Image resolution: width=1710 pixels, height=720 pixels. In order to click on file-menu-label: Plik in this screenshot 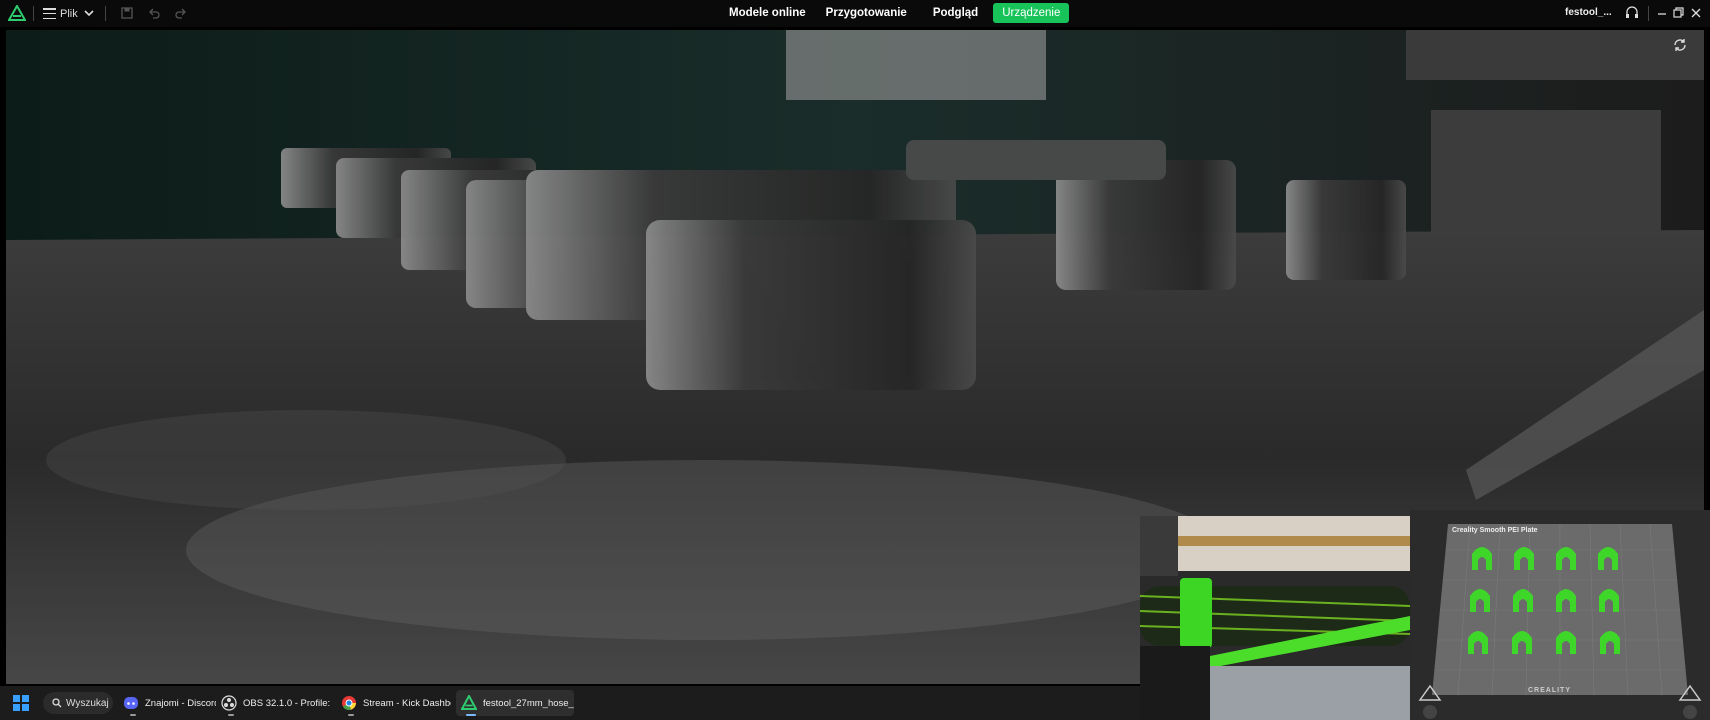, I will do `click(69, 13)`.